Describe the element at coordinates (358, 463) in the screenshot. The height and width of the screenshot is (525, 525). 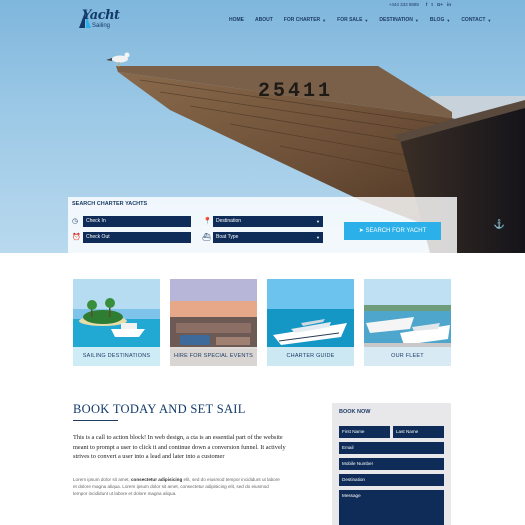
I see `mobile-placeholder: Mobile Number` at that location.